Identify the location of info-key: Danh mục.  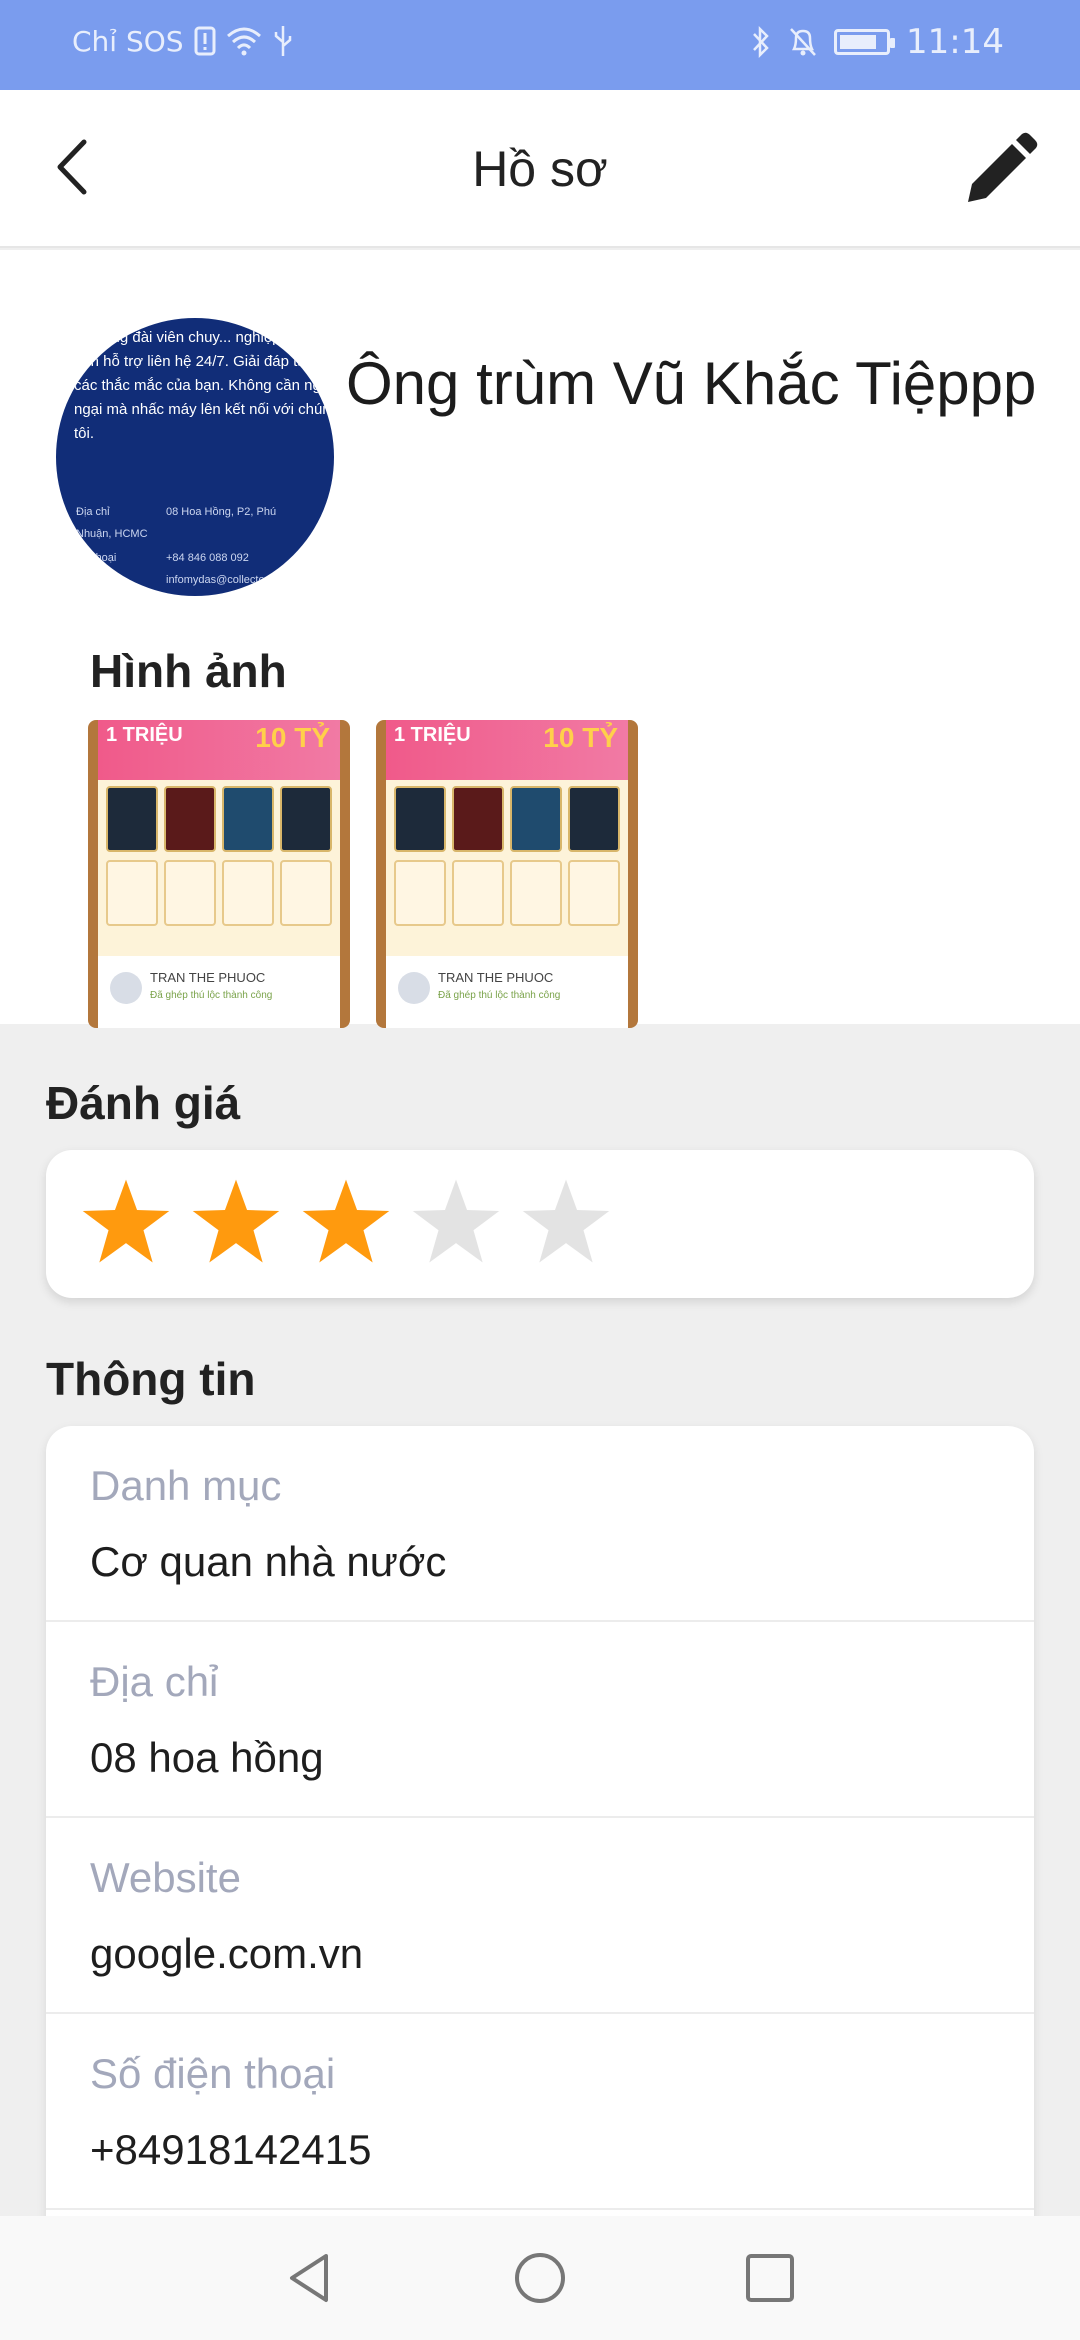
(186, 1485).